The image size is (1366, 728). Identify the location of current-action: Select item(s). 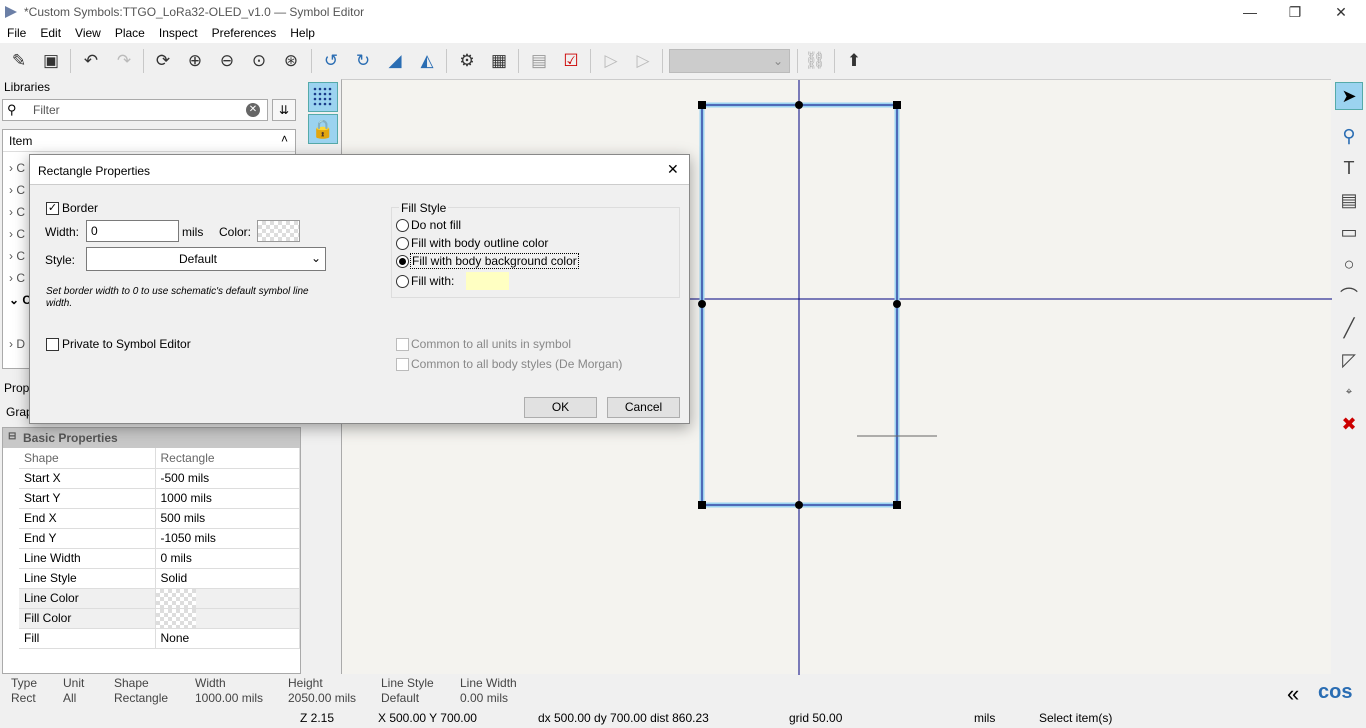
(1076, 718).